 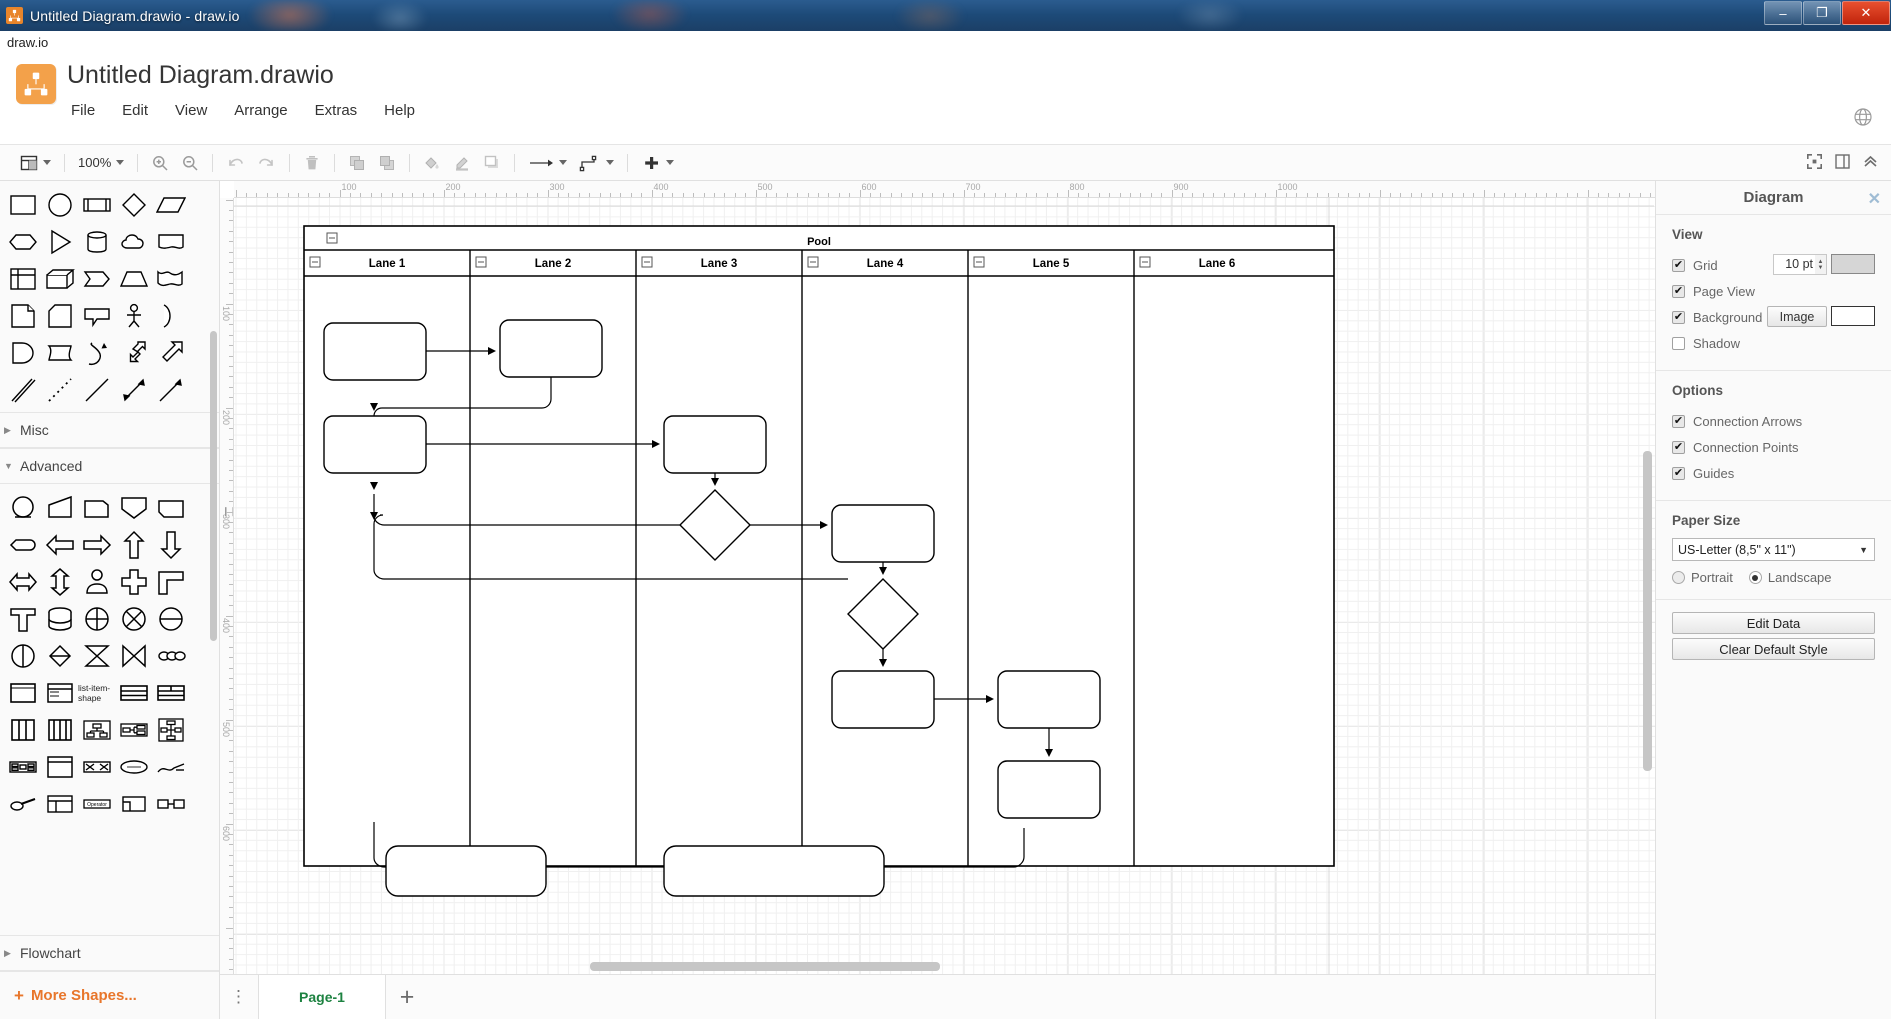 What do you see at coordinates (1755, 577) in the screenshot?
I see `landscape-radio` at bounding box center [1755, 577].